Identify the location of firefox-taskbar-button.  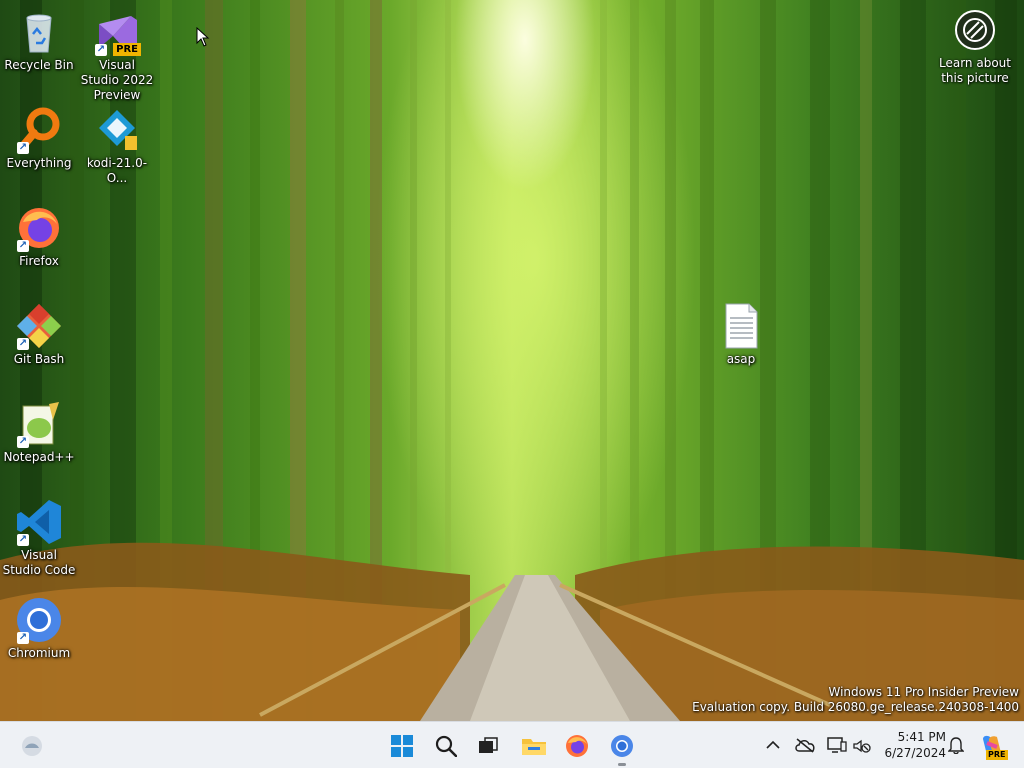
(577, 746).